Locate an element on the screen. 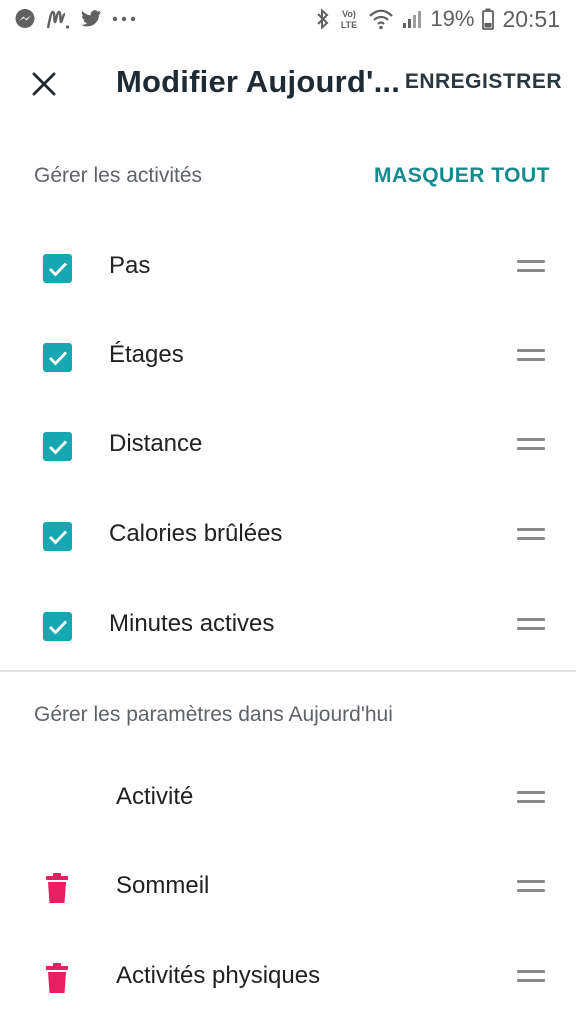 The width and height of the screenshot is (576, 1024). activities-section-heading: Gérer les activités is located at coordinates (118, 175).